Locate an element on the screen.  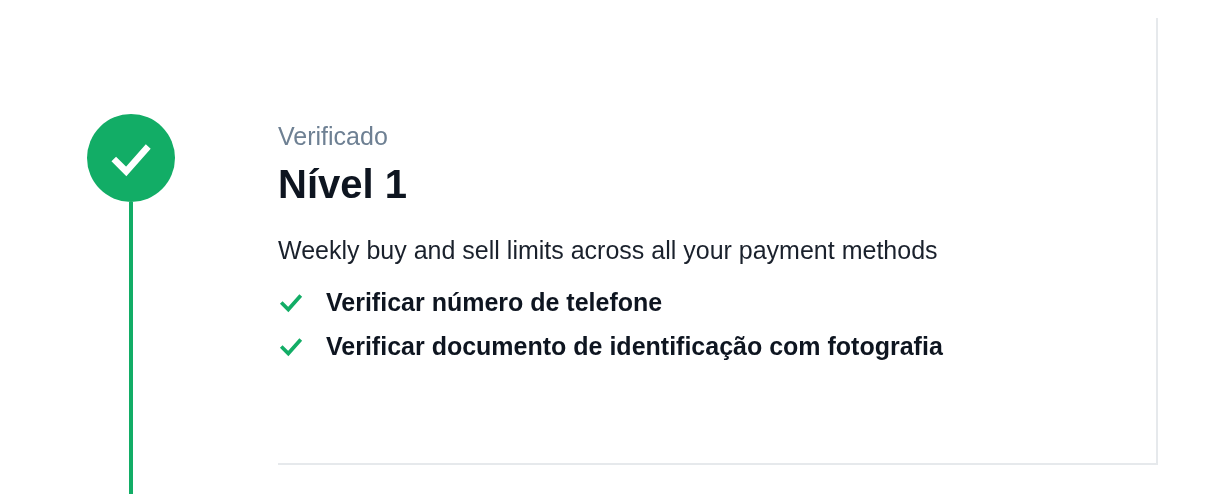
requirement-text: Verificar número de telefone is located at coordinates (494, 302).